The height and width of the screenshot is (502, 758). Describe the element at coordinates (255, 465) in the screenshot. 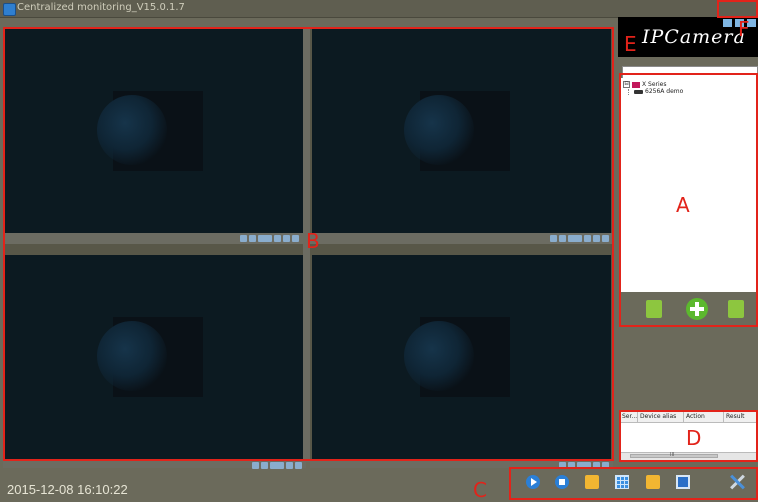

I see `pencil-icon` at that location.